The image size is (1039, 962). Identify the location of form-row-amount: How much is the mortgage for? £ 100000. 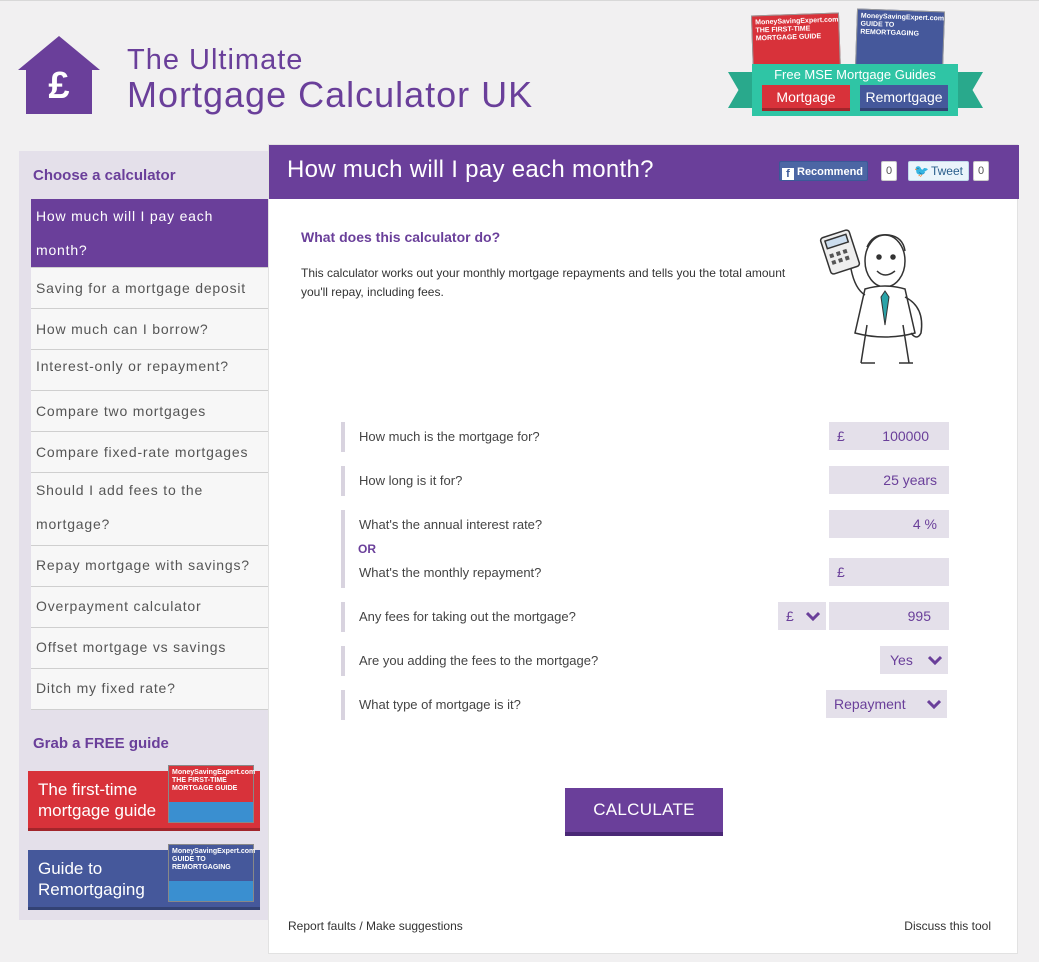
(646, 437).